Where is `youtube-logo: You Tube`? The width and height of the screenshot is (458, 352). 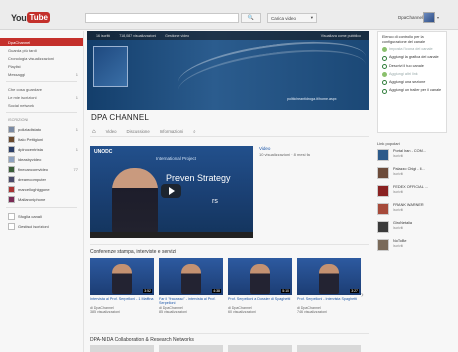
youtube-logo: You Tube is located at coordinates (30, 17).